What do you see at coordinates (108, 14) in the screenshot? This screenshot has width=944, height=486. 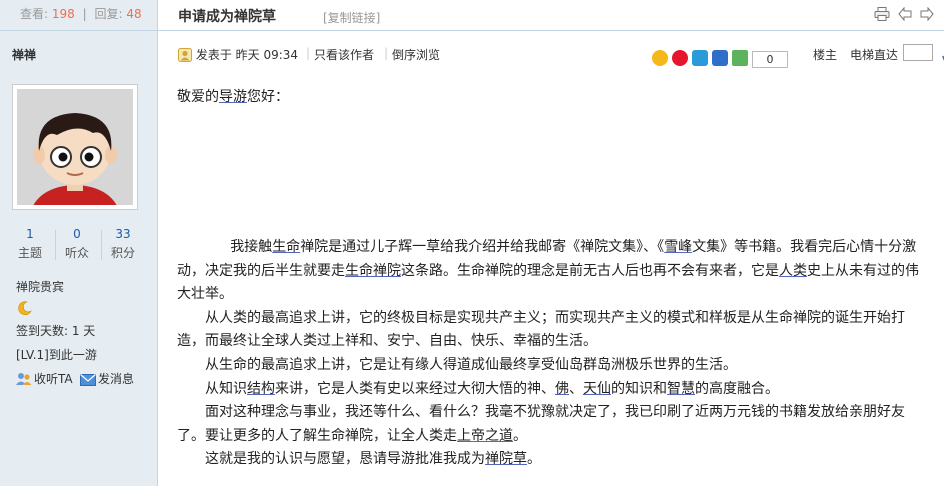 I see `replies-label: 回复:` at bounding box center [108, 14].